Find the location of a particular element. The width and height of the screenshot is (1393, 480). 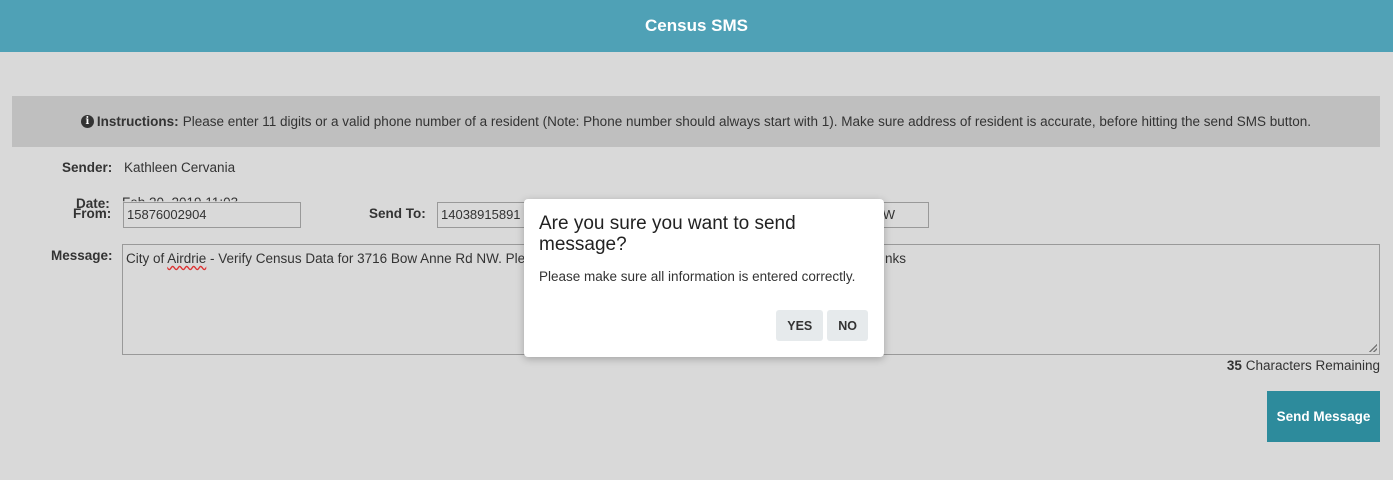

from-input: 15876002904 is located at coordinates (212, 215).